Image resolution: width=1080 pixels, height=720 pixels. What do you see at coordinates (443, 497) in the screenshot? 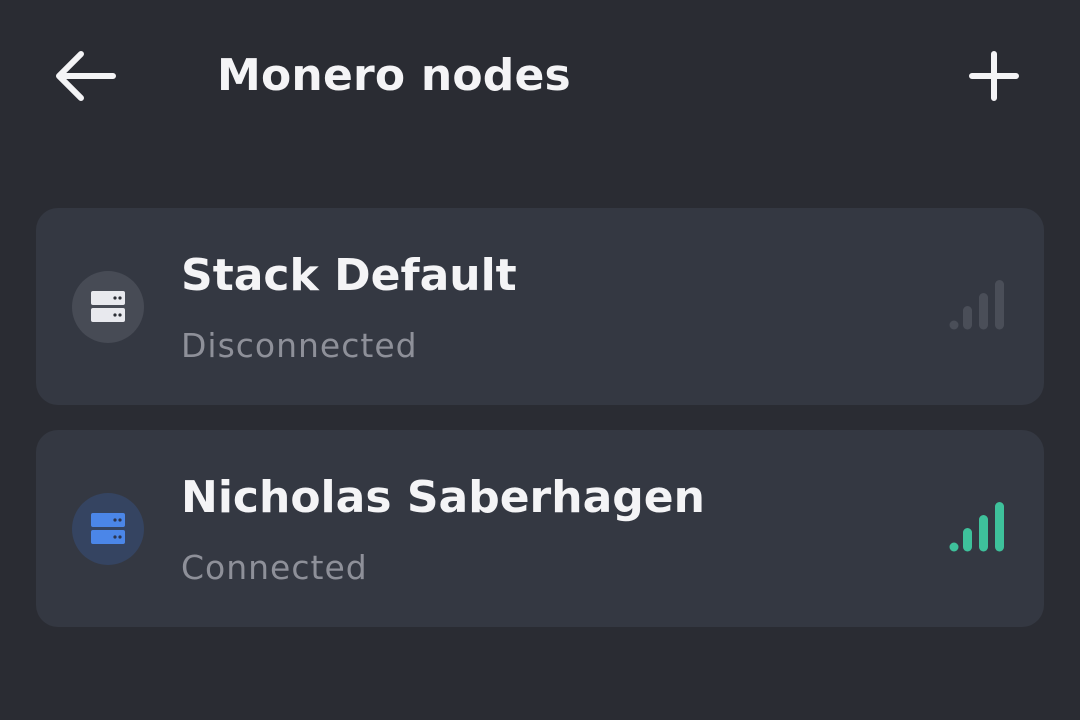
I see `node-name: Nicholas Saberhagen` at bounding box center [443, 497].